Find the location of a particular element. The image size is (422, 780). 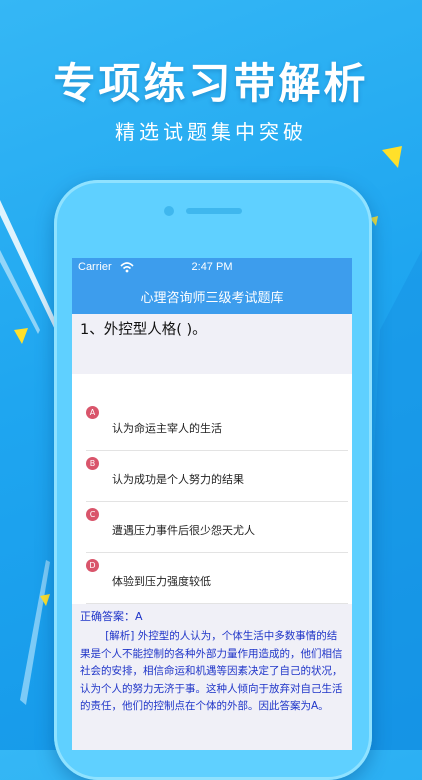

option-d-badge: D is located at coordinates (92, 565).